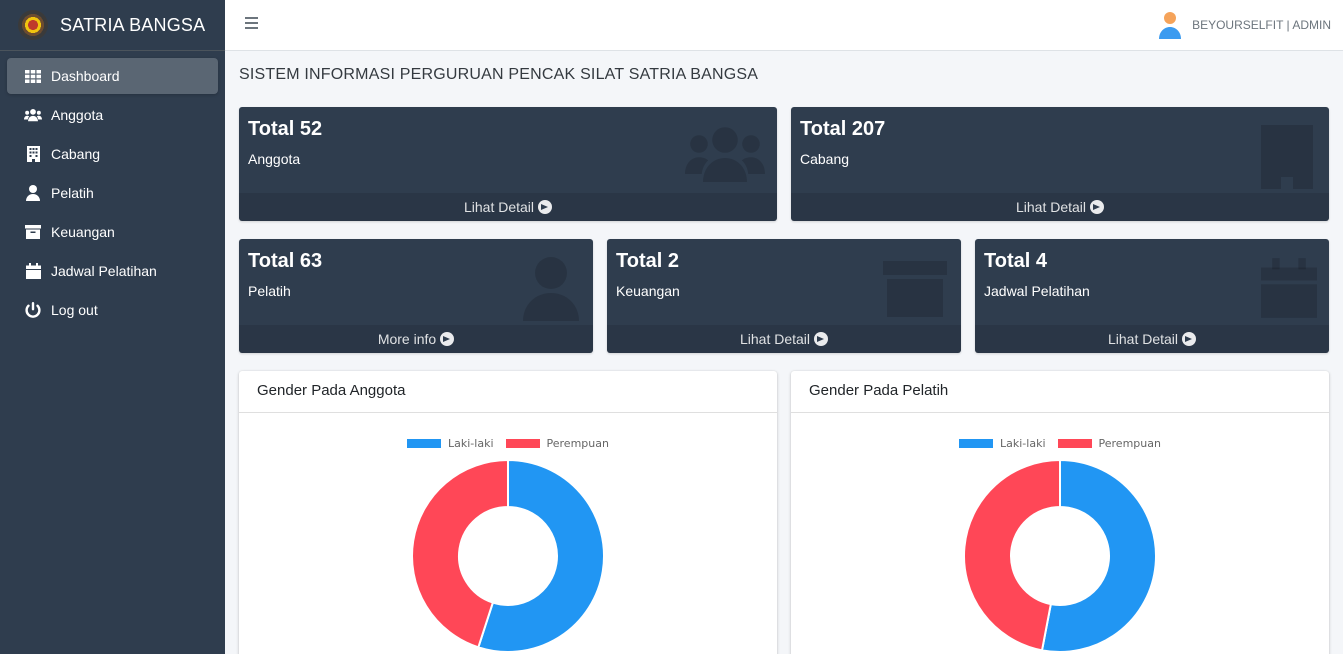  Describe the element at coordinates (104, 271) in the screenshot. I see `sidebar-item-label: Jadwal Pelatihan` at that location.